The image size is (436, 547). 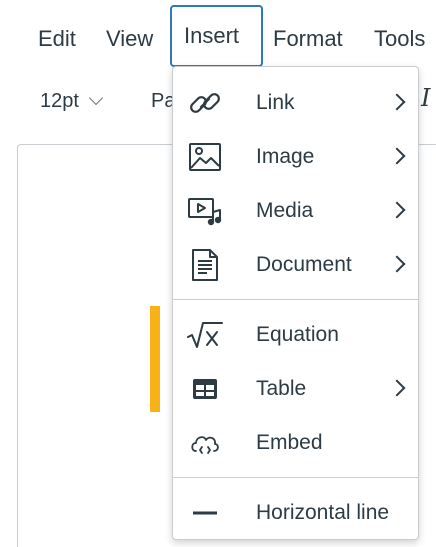 What do you see at coordinates (59, 101) in the screenshot?
I see `font-size-value: 12pt` at bounding box center [59, 101].